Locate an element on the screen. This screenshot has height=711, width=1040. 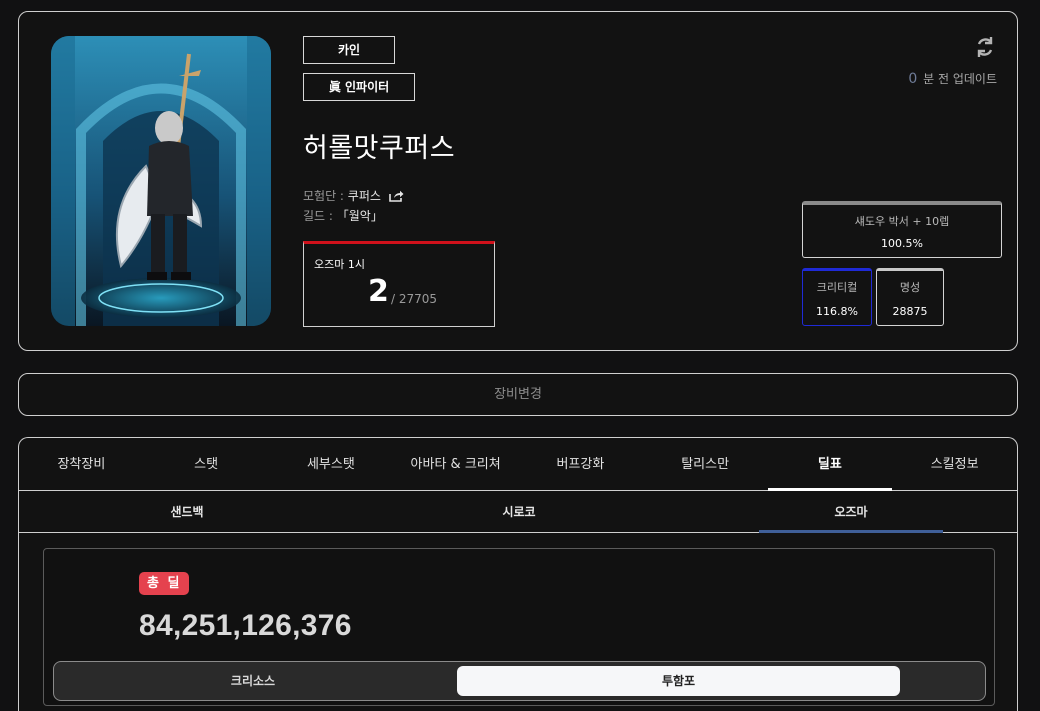
guild-label: 길드 : is located at coordinates (320, 216).